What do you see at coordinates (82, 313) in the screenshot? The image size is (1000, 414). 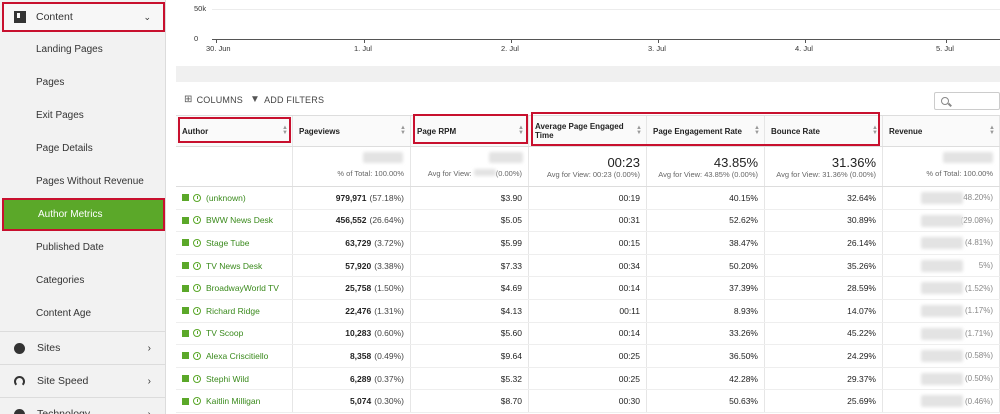 I see `sidebar-item-content-age: Content Age` at bounding box center [82, 313].